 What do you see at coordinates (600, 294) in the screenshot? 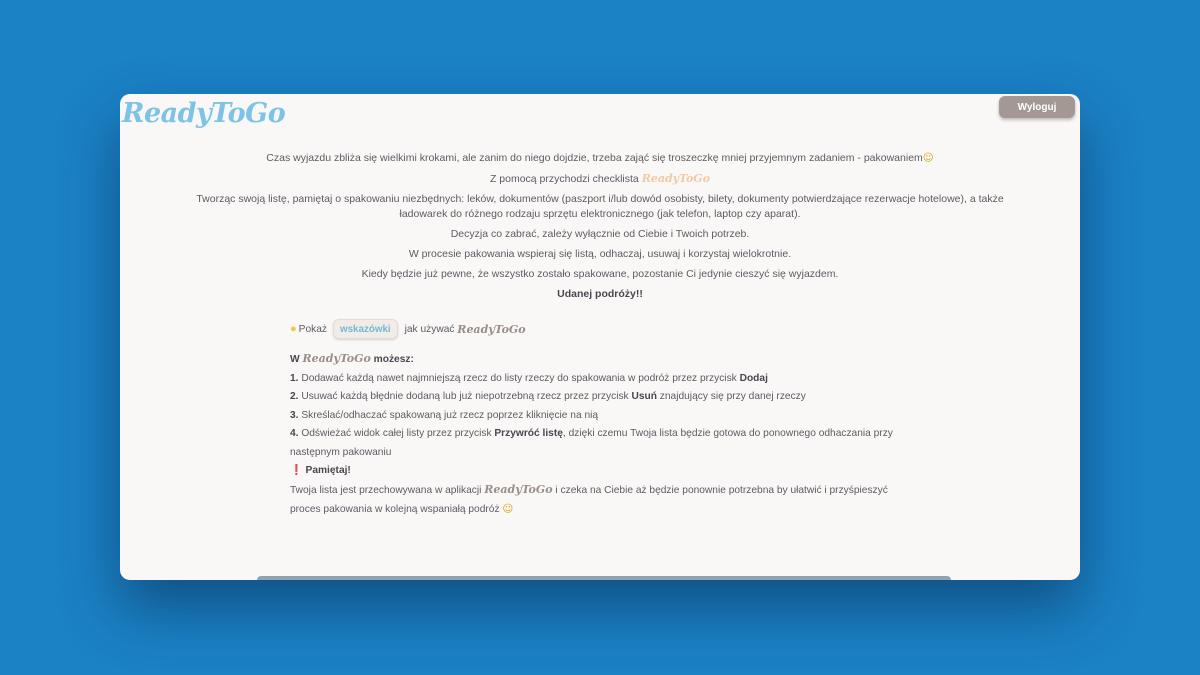
I see `intro-closing: Udanej podróży!!` at bounding box center [600, 294].